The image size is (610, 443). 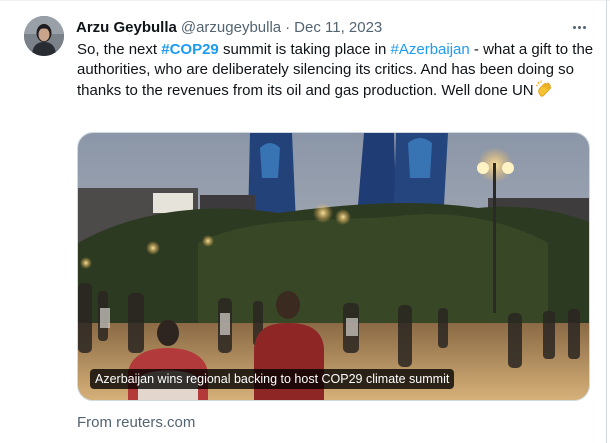 I want to click on tweet-text-part: summit is taking place in, so click(x=304, y=49).